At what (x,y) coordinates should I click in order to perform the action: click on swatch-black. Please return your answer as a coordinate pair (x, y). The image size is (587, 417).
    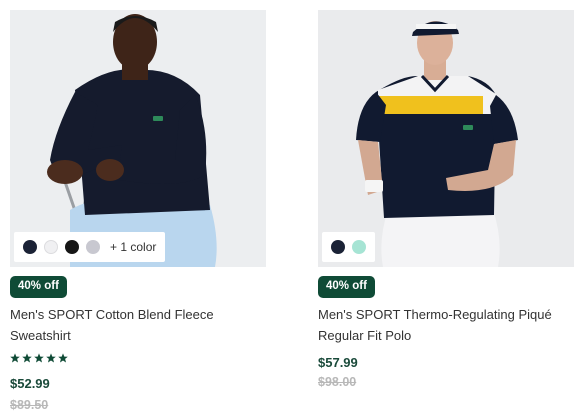
    Looking at the image, I should click on (72, 247).